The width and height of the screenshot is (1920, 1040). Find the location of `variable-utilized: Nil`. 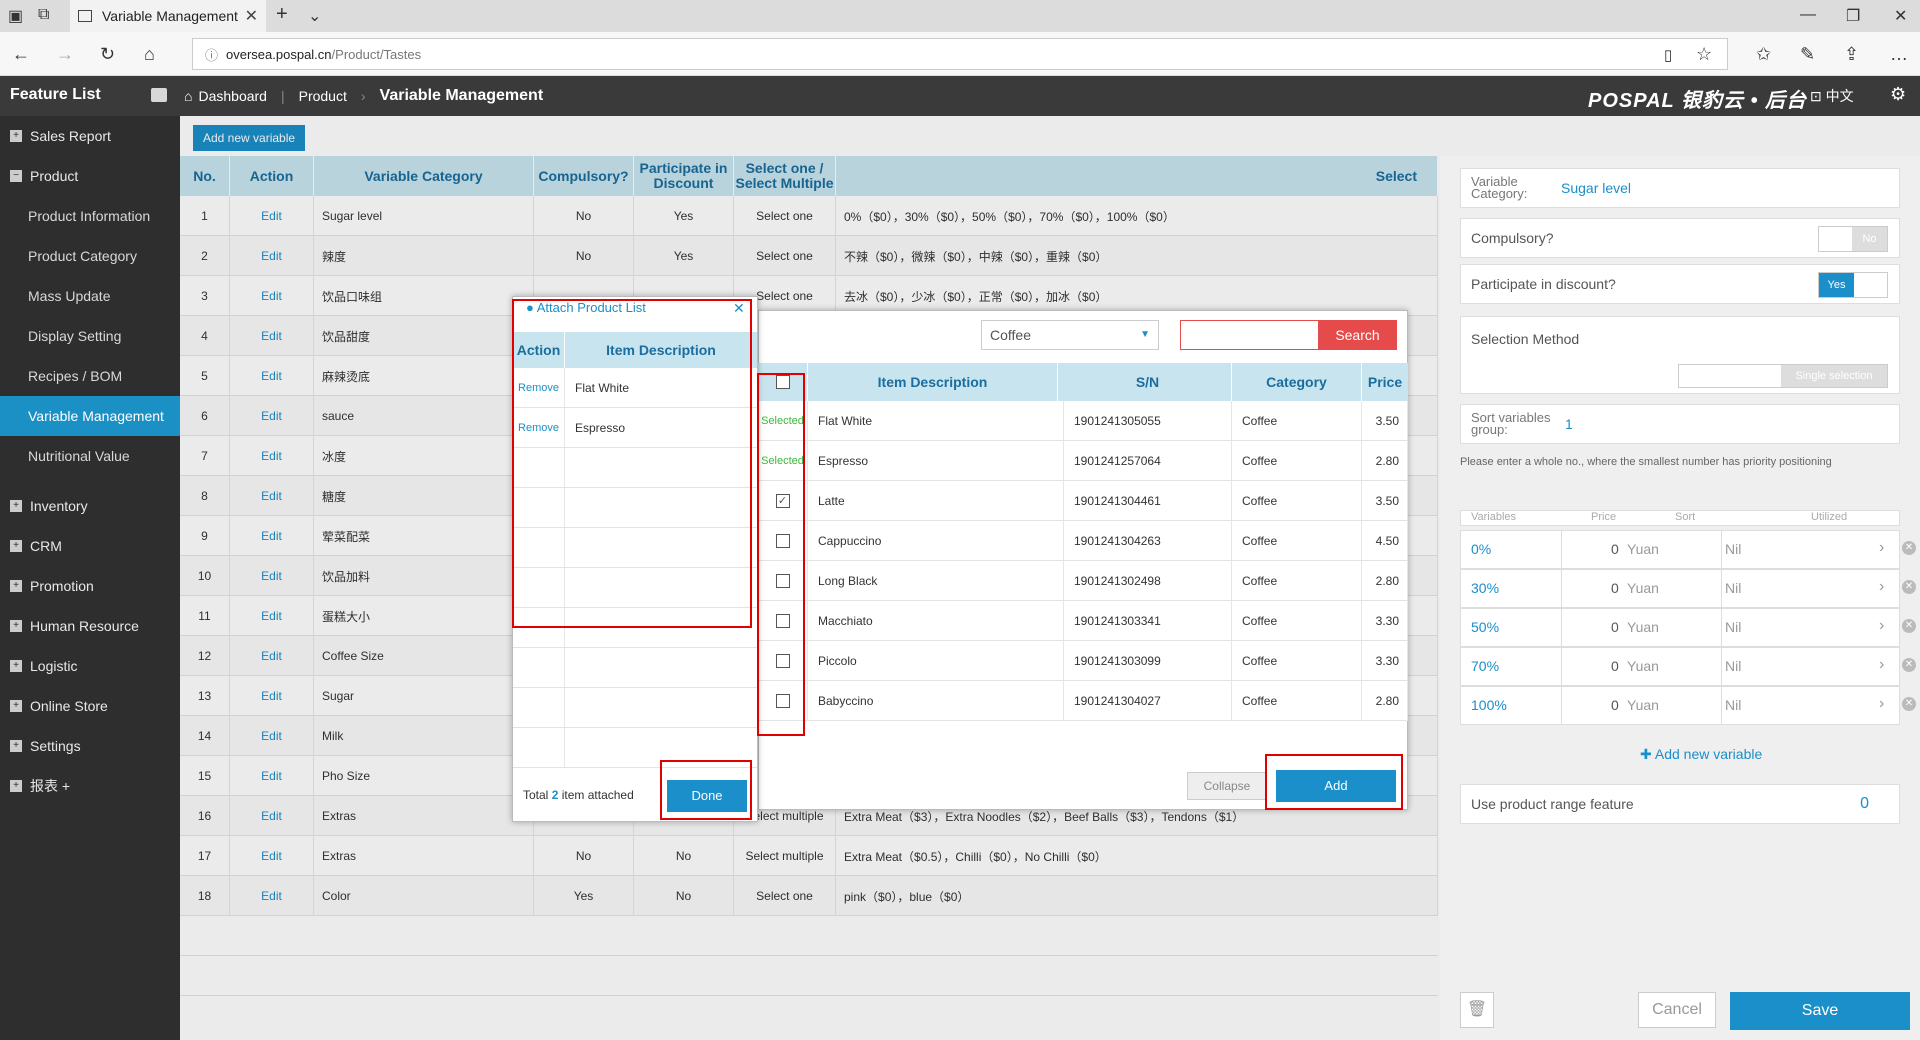

variable-utilized: Nil is located at coordinates (1733, 627).